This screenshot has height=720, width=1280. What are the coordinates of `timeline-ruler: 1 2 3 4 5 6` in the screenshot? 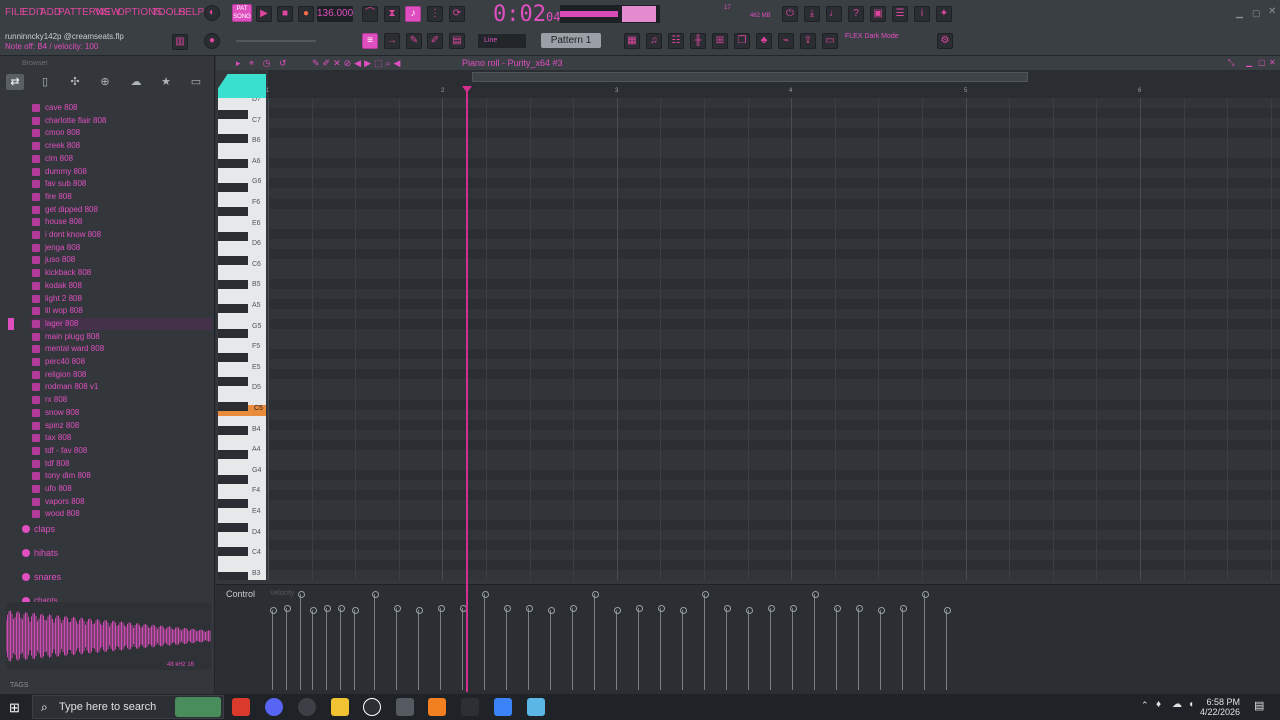 It's located at (773, 84).